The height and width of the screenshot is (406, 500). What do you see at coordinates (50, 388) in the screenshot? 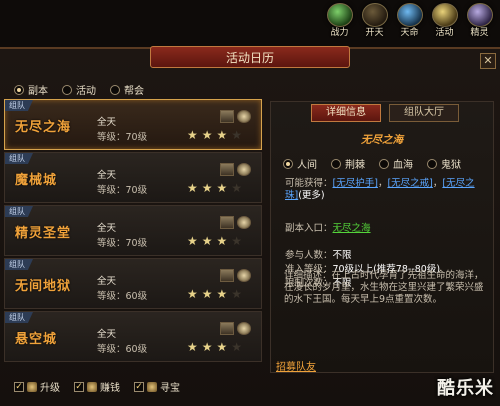
I see `filter-label: 升级` at bounding box center [50, 388].